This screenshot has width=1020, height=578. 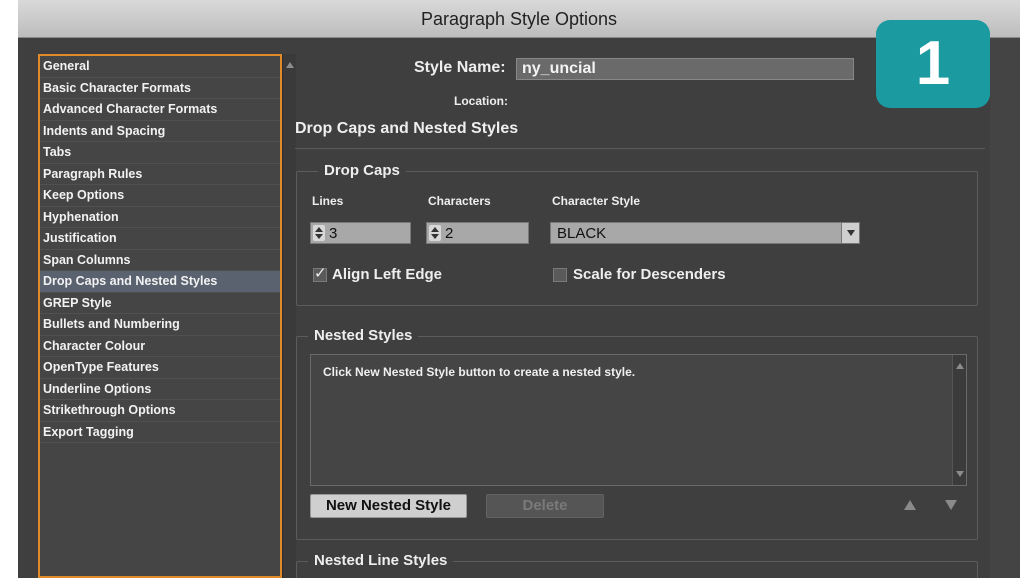 What do you see at coordinates (289, 316) in the screenshot?
I see `category-list-scrollbar` at bounding box center [289, 316].